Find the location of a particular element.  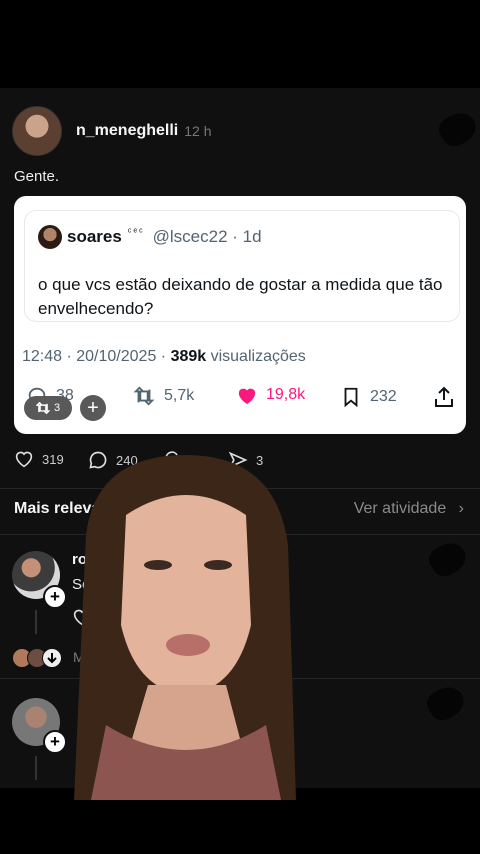

reply-avatars is located at coordinates (37, 658).